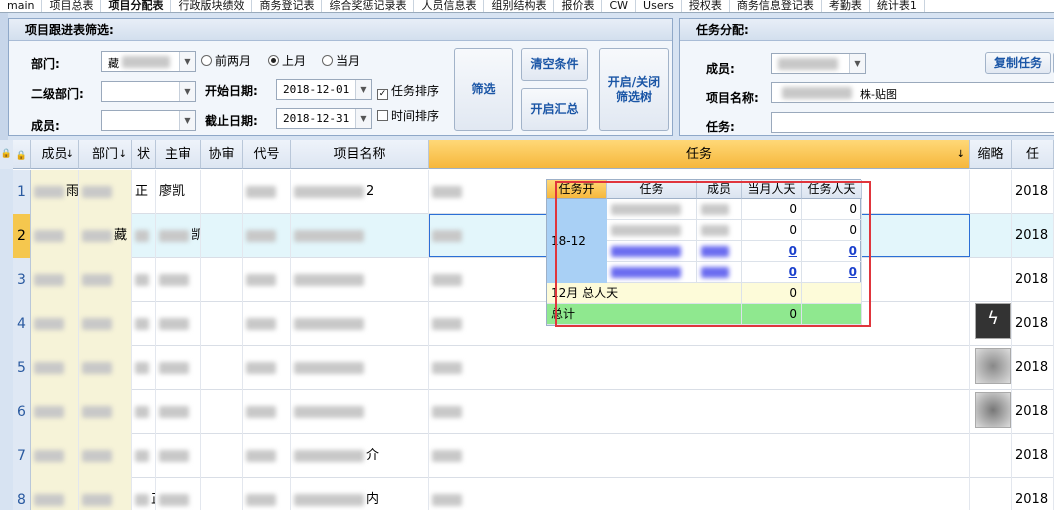  What do you see at coordinates (22, 494) in the screenshot?
I see `row-number: 8` at bounding box center [22, 494].